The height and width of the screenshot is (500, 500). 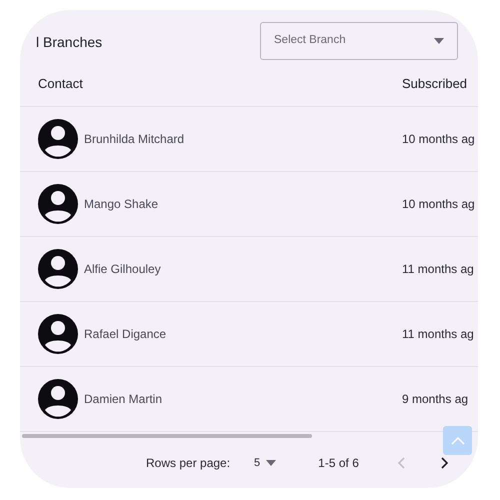 What do you see at coordinates (359, 41) in the screenshot?
I see `branch-select: Select Branch` at bounding box center [359, 41].